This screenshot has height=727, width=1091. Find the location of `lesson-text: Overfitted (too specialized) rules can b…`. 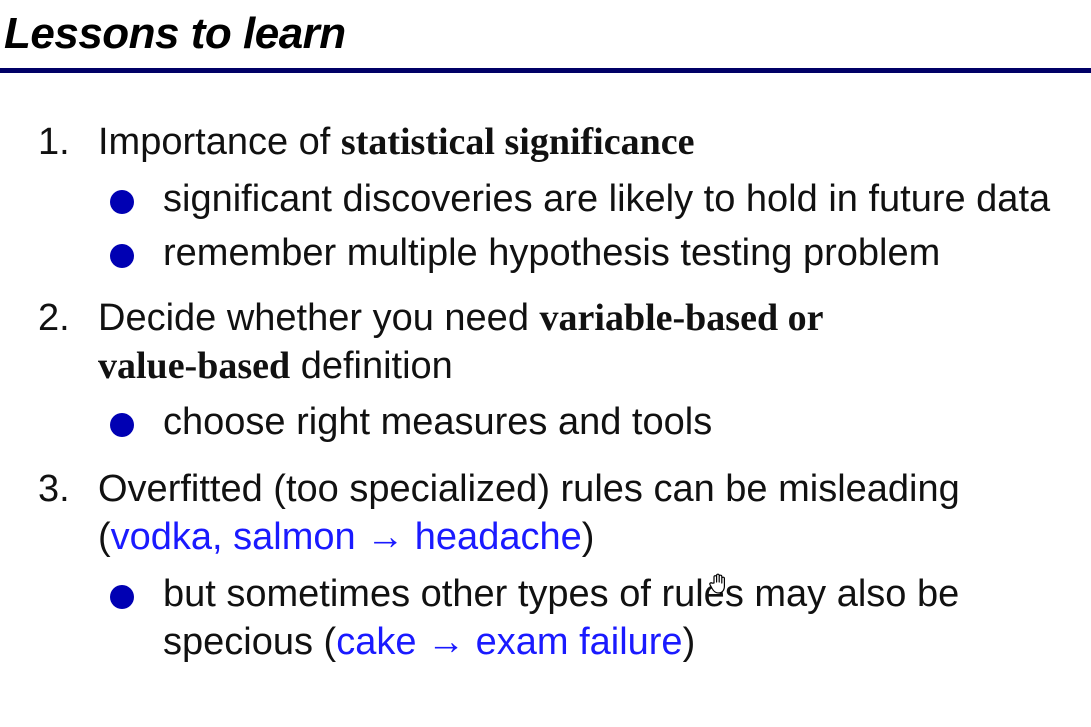

lesson-text: Overfitted (too specialized) rules can b… is located at coordinates (583, 513).